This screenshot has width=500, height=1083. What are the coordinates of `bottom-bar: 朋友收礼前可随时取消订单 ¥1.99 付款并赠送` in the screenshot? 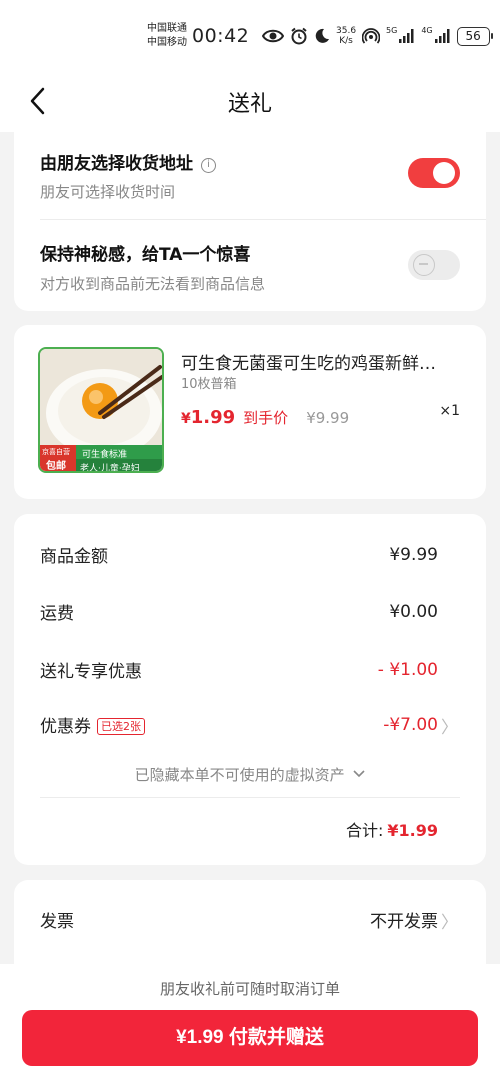 It's located at (250, 1023).